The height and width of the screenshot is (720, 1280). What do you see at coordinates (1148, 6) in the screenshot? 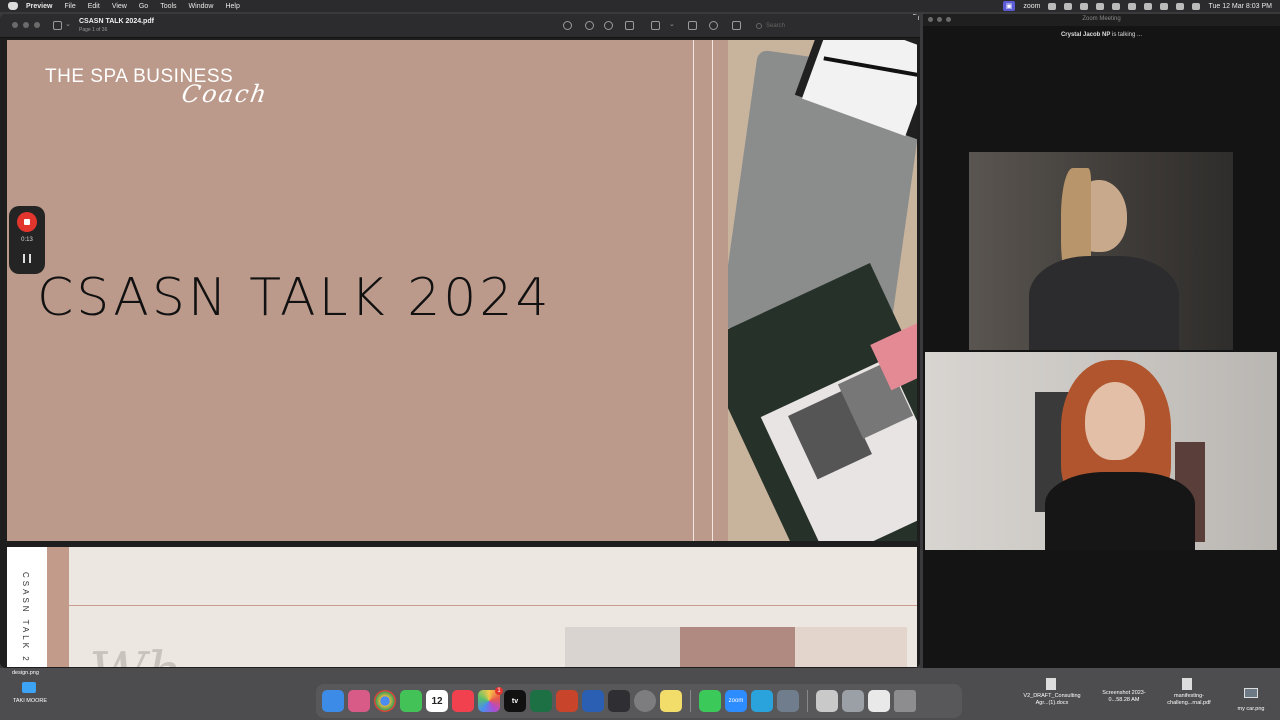
I see `user-icon` at bounding box center [1148, 6].